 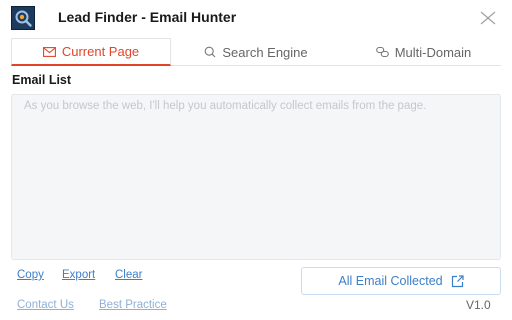 What do you see at coordinates (488, 17) in the screenshot?
I see `close-icon` at bounding box center [488, 17].